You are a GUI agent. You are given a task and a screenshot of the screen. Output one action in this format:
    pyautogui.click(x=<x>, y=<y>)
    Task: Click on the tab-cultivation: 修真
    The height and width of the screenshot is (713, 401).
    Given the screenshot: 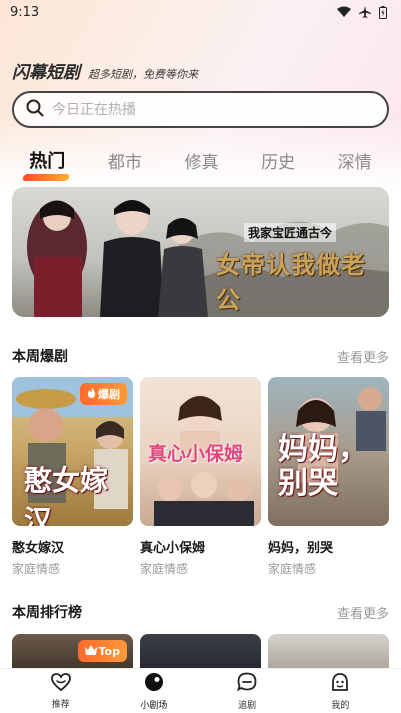 What is the action you would take?
    pyautogui.click(x=201, y=160)
    